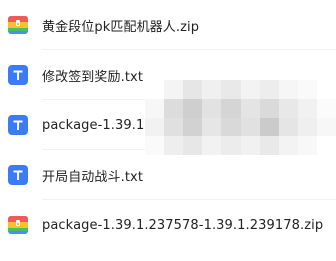 This screenshot has width=336, height=261. Describe the element at coordinates (121, 27) in the screenshot. I see `file-name: 黄金段位pk匹配机器人.zip` at that location.